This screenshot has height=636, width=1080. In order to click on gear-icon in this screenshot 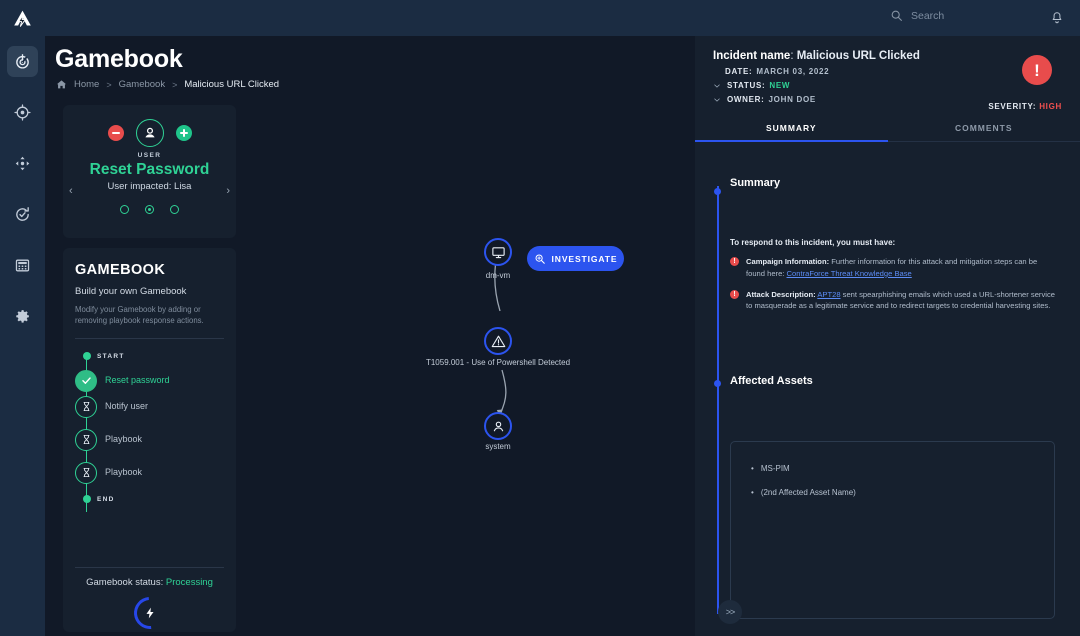, I will do `click(22, 316)`.